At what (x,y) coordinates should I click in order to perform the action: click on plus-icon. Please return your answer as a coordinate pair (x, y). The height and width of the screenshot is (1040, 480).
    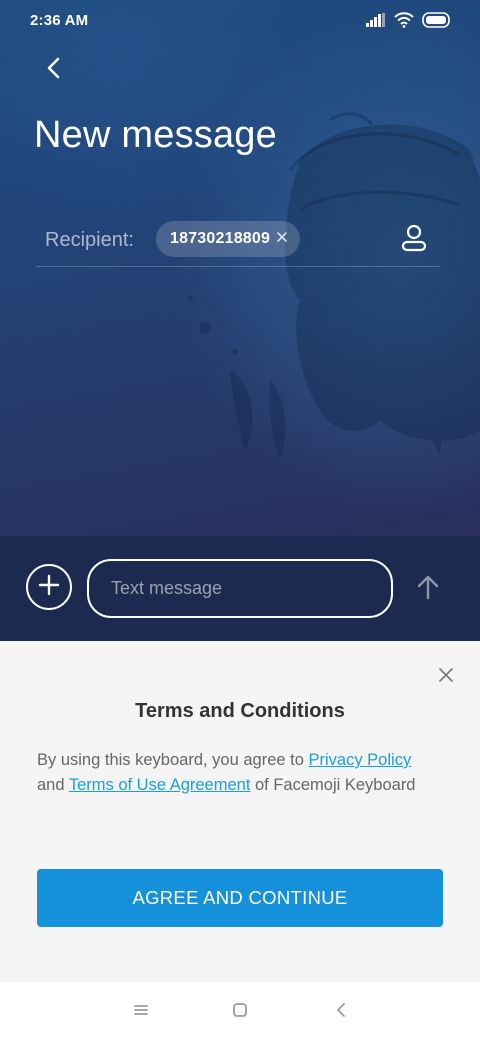
    Looking at the image, I should click on (49, 587).